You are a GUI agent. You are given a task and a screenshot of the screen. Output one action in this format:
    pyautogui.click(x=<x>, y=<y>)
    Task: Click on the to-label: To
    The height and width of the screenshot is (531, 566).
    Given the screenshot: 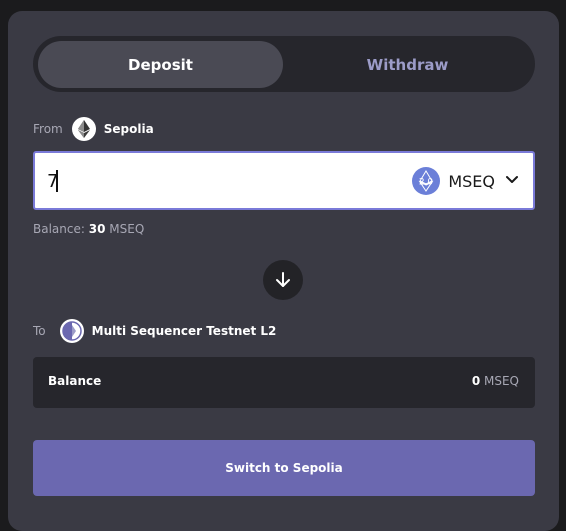 What is the action you would take?
    pyautogui.click(x=39, y=331)
    